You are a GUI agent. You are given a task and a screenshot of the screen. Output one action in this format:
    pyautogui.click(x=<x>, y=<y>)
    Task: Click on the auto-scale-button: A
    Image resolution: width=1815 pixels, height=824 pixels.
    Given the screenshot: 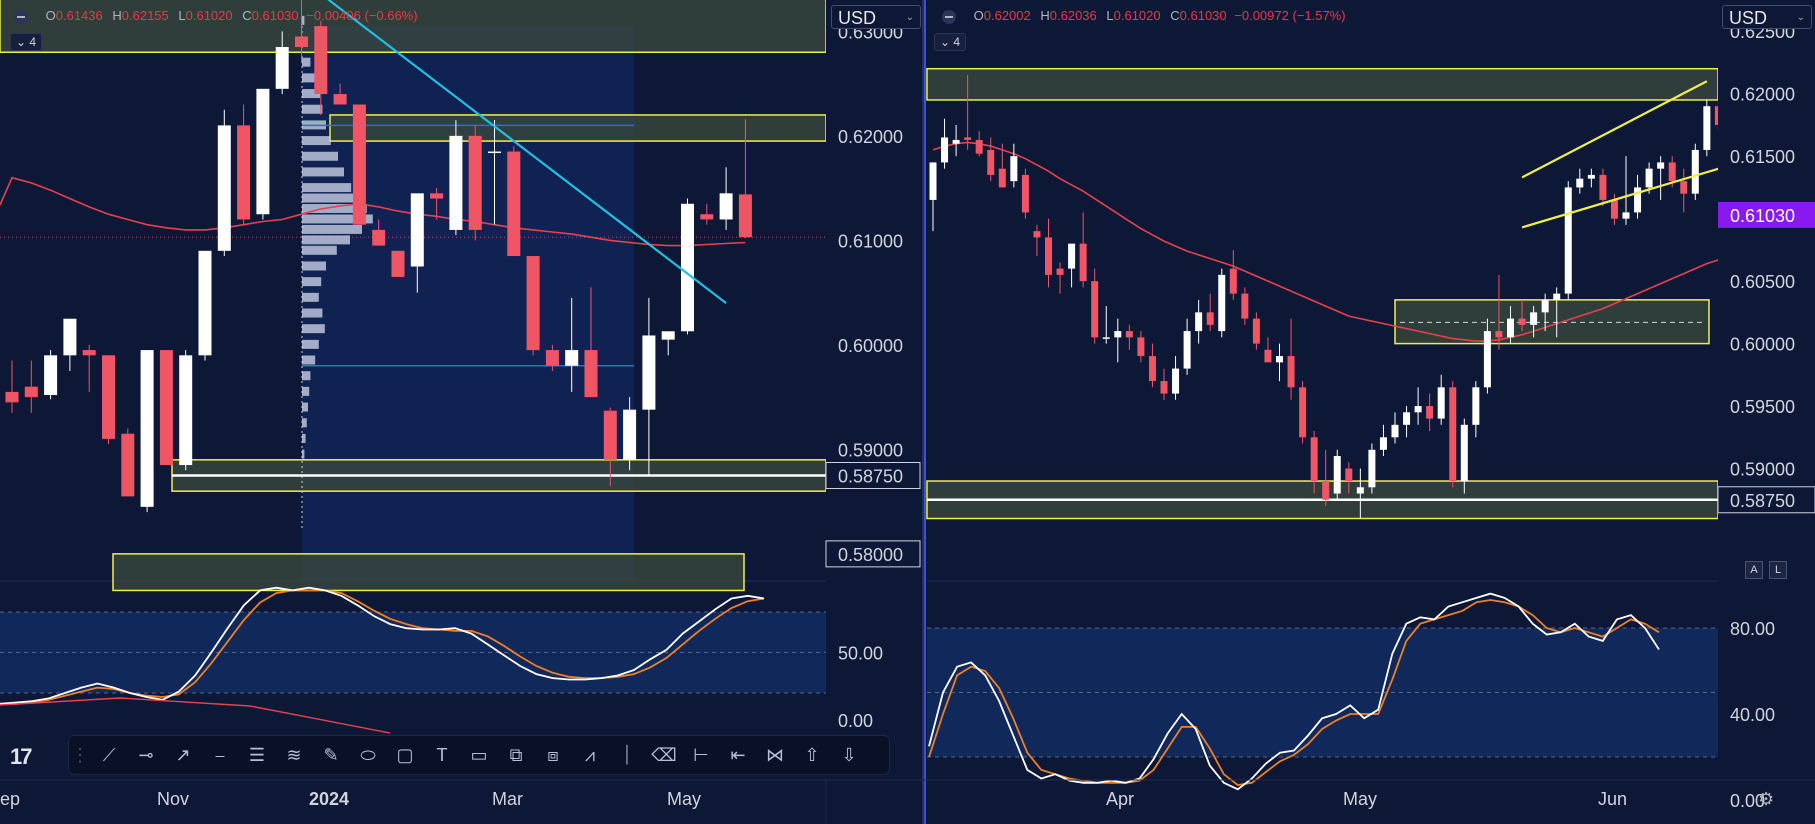 What is the action you would take?
    pyautogui.click(x=1754, y=570)
    